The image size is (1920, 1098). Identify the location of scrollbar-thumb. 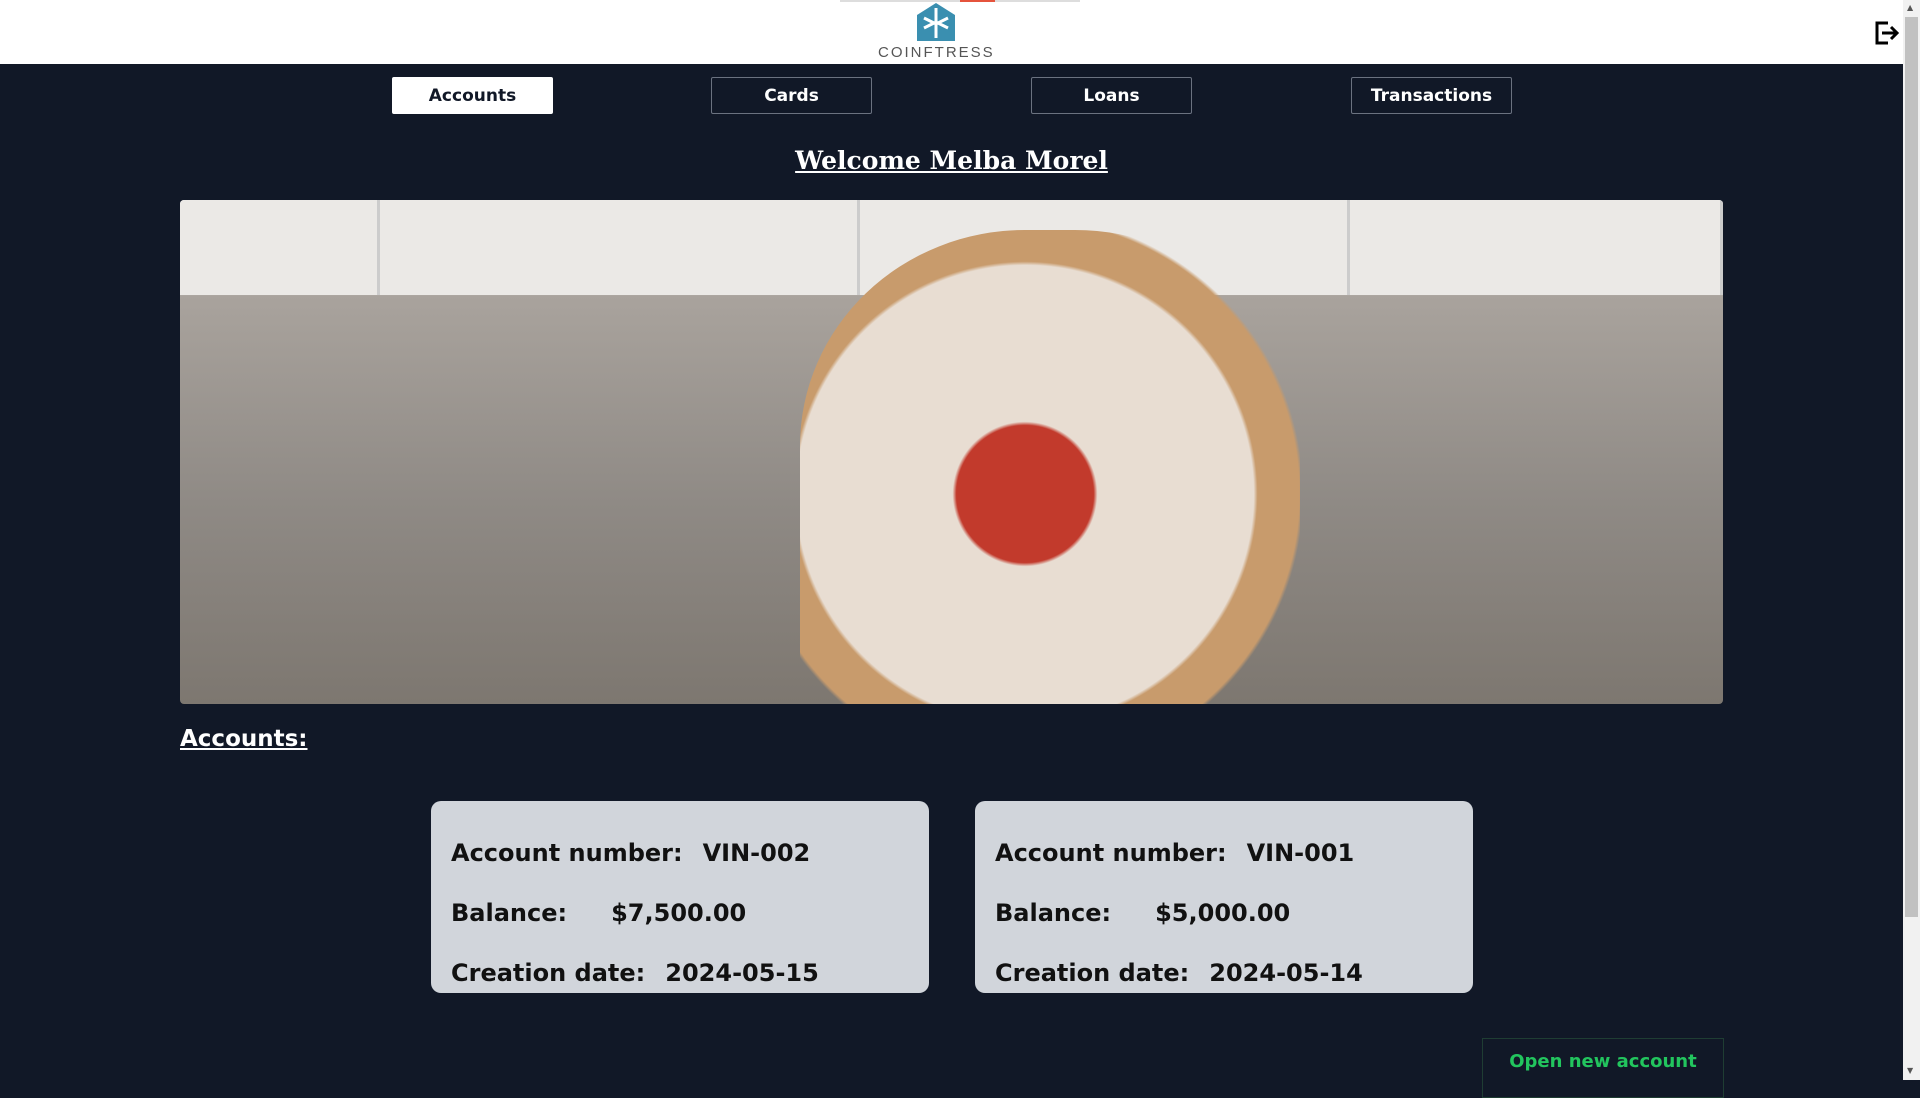
(1911, 467).